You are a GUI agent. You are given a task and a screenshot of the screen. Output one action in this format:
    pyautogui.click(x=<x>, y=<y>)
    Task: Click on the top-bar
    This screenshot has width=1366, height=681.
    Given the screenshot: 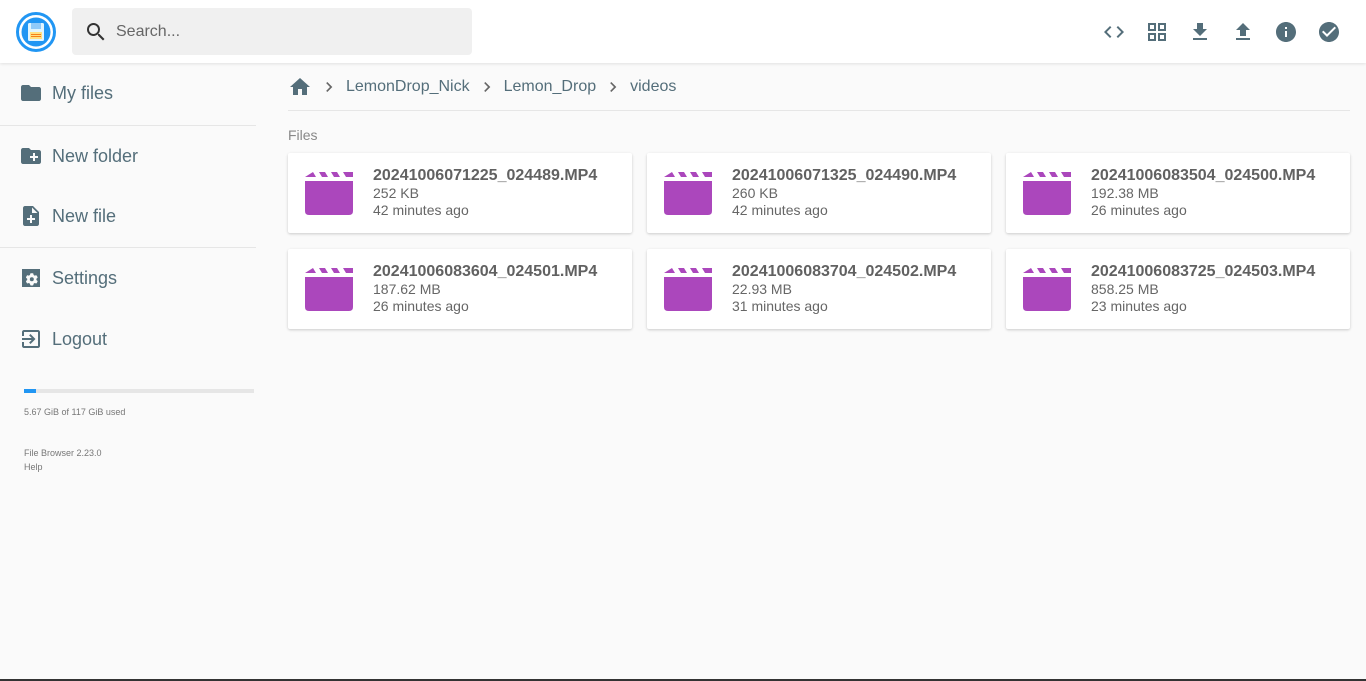 What is the action you would take?
    pyautogui.click(x=683, y=31)
    